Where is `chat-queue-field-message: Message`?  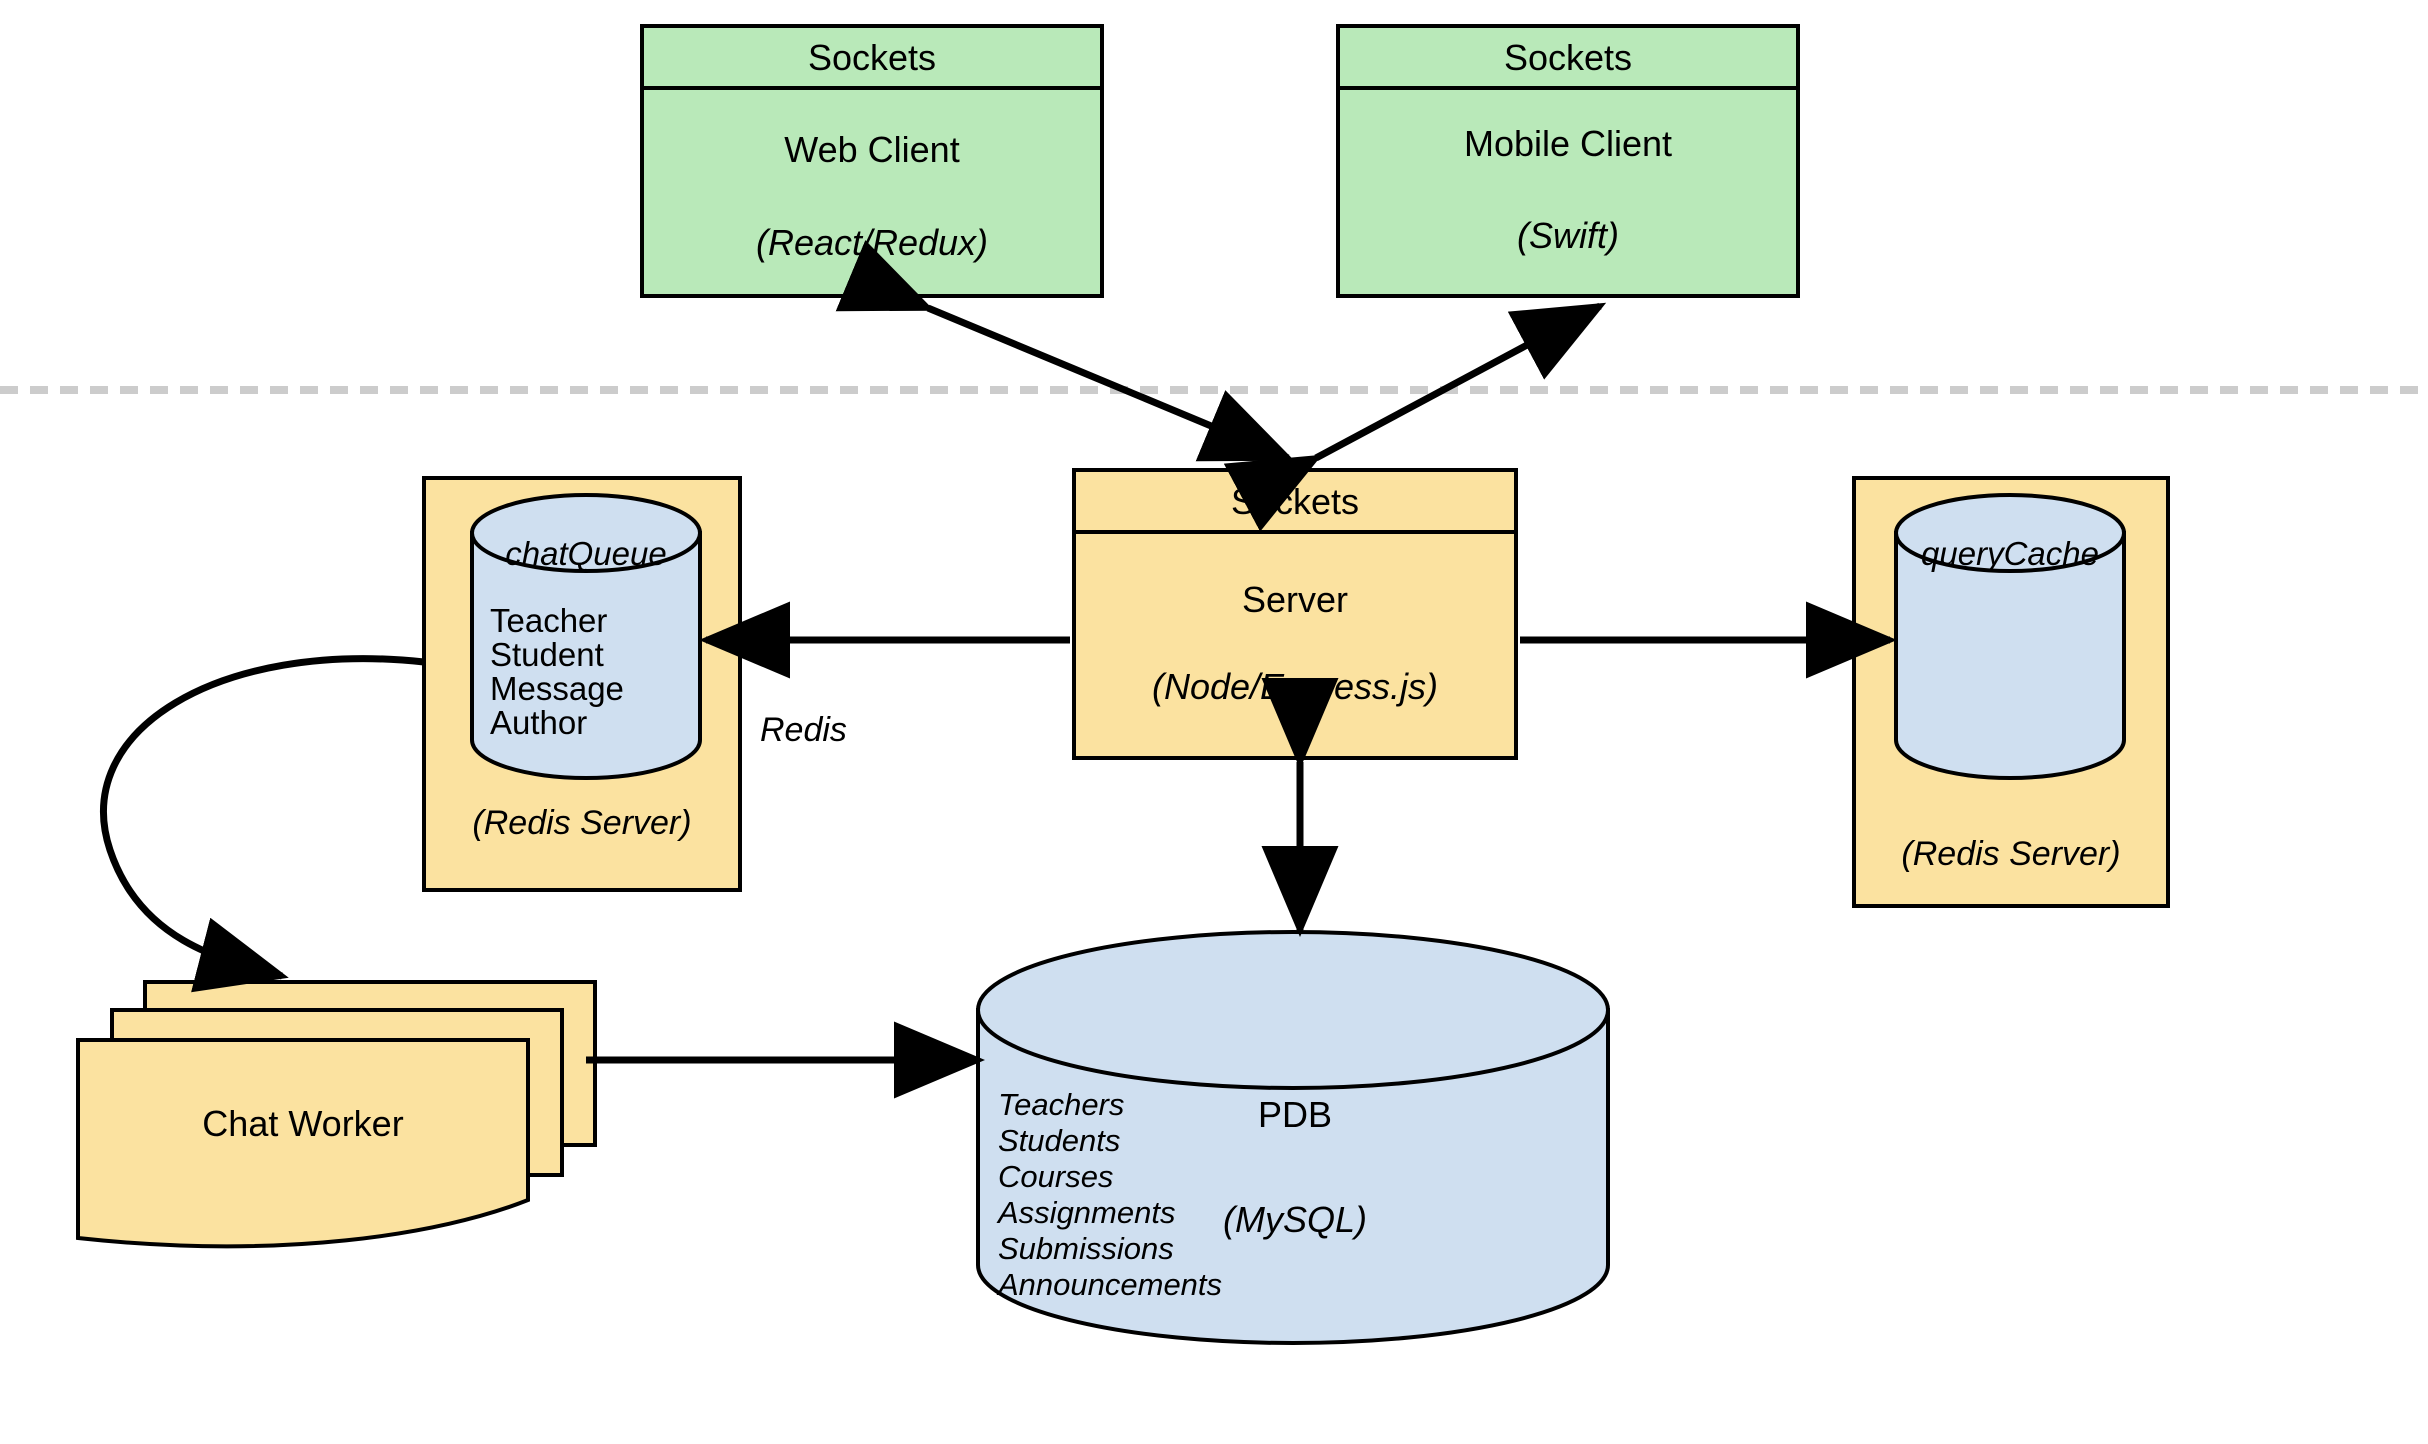
chat-queue-field-message: Message is located at coordinates (557, 688).